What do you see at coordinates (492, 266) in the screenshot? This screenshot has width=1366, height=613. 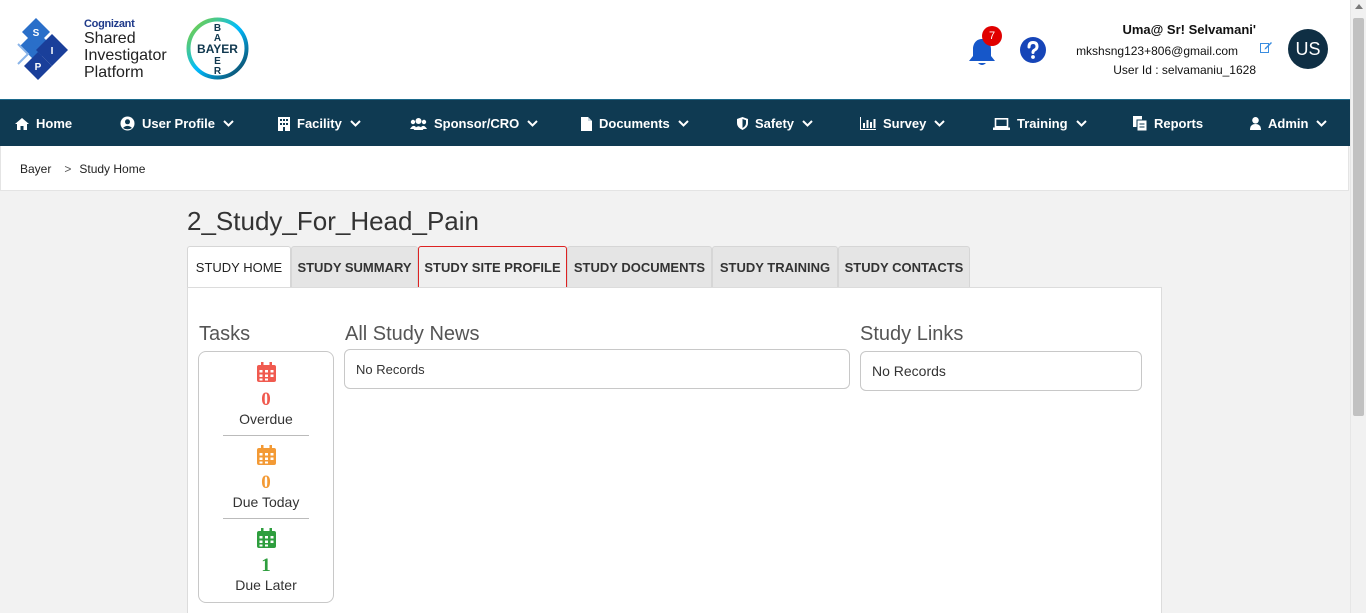 I see `tab-study-site-profile: STUDY SITE PROFILE` at bounding box center [492, 266].